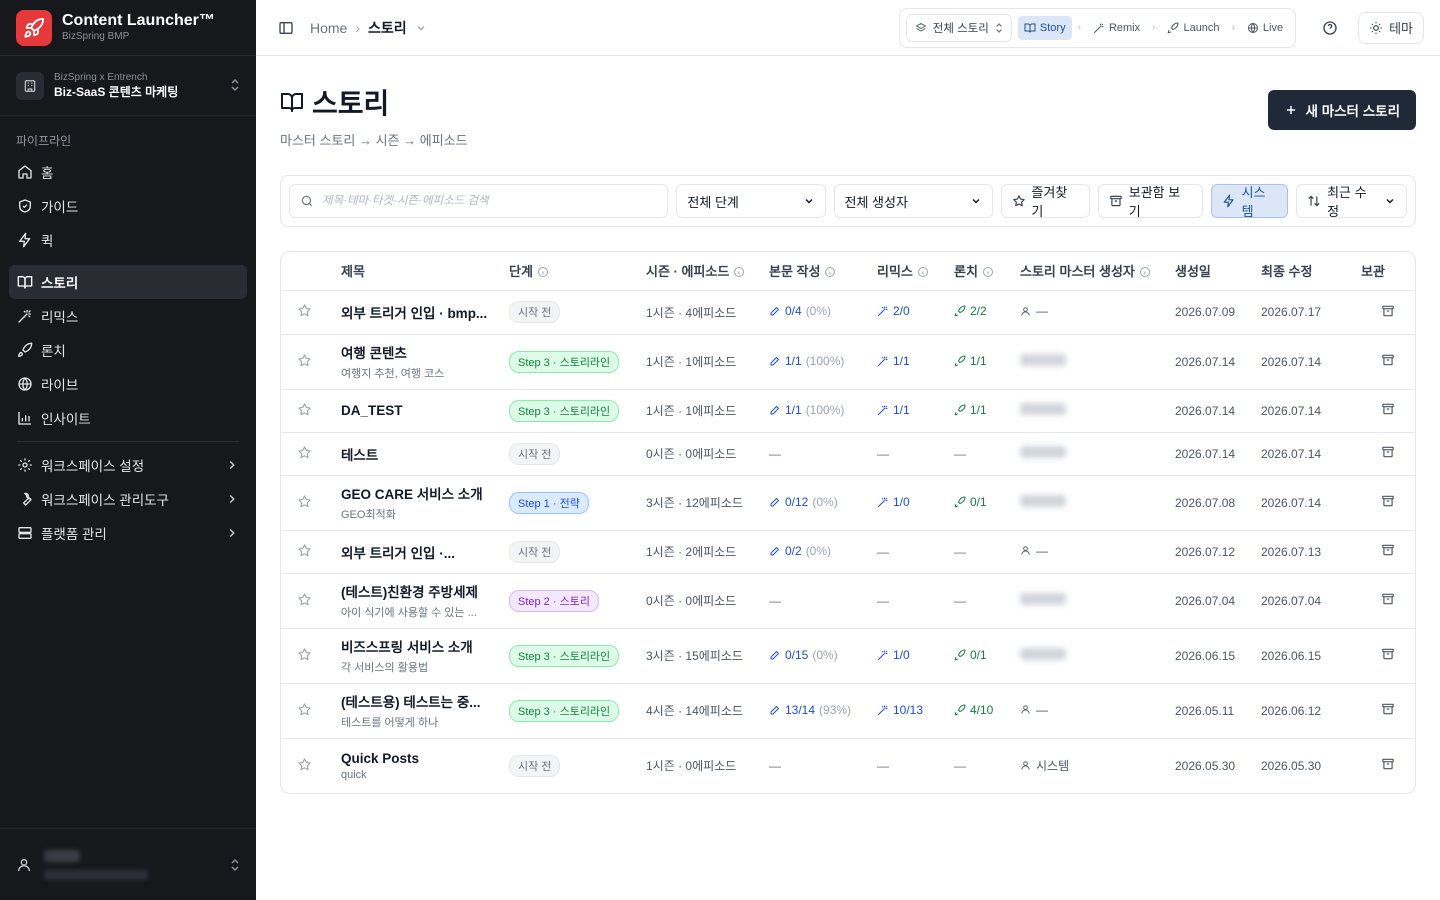 This screenshot has width=1440, height=900. What do you see at coordinates (913, 201) in the screenshot?
I see `creator-select: 전체 생성자` at bounding box center [913, 201].